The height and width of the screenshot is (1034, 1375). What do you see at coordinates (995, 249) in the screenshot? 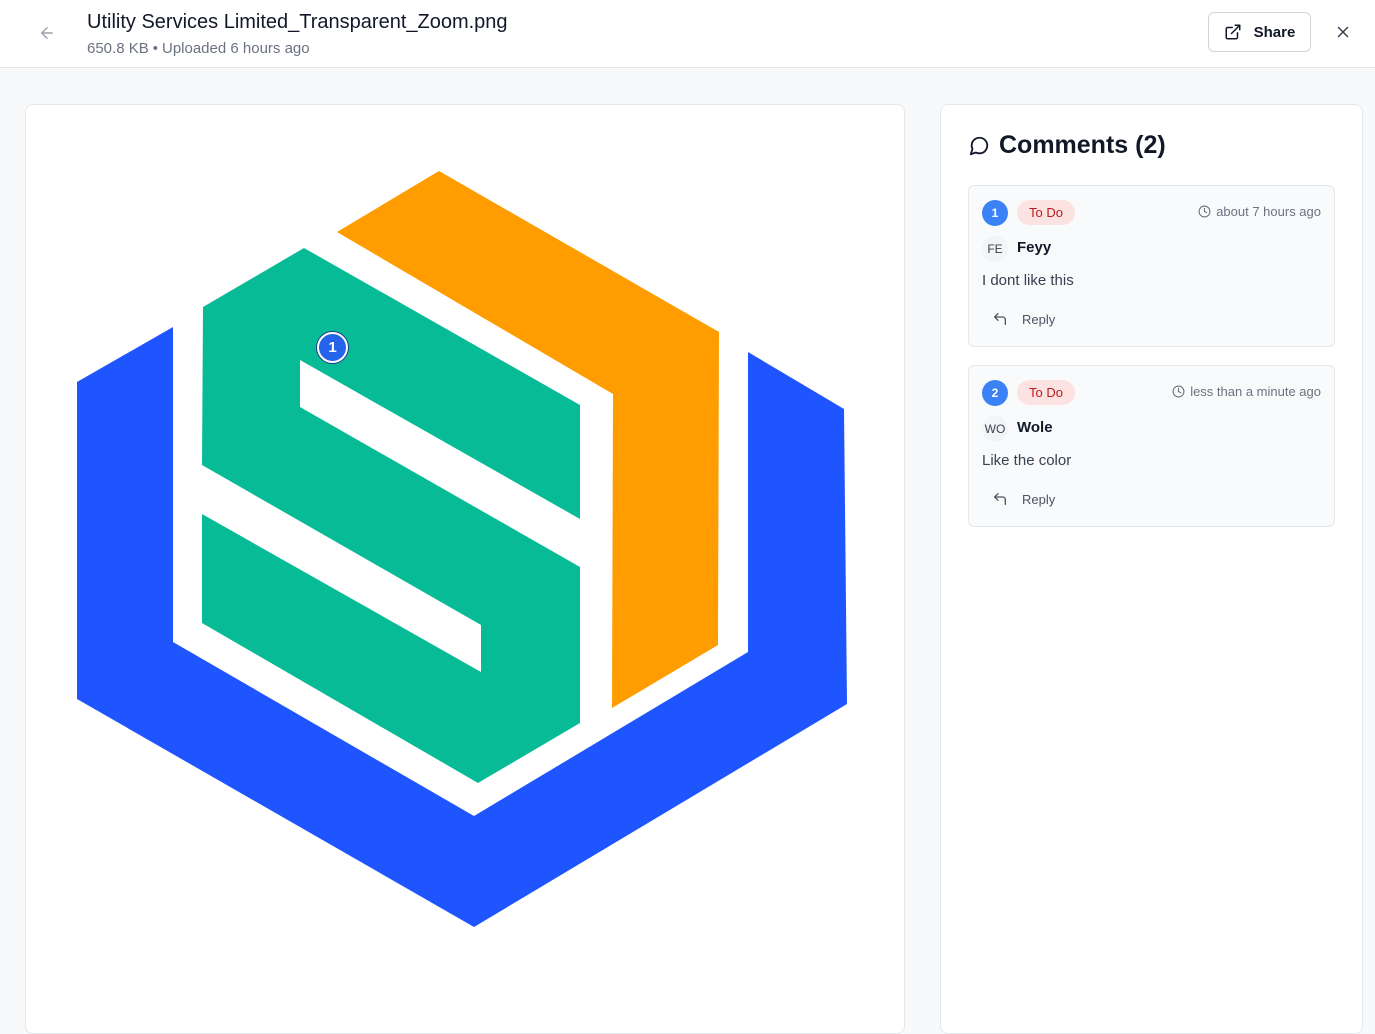
I see `avatar: FE` at bounding box center [995, 249].